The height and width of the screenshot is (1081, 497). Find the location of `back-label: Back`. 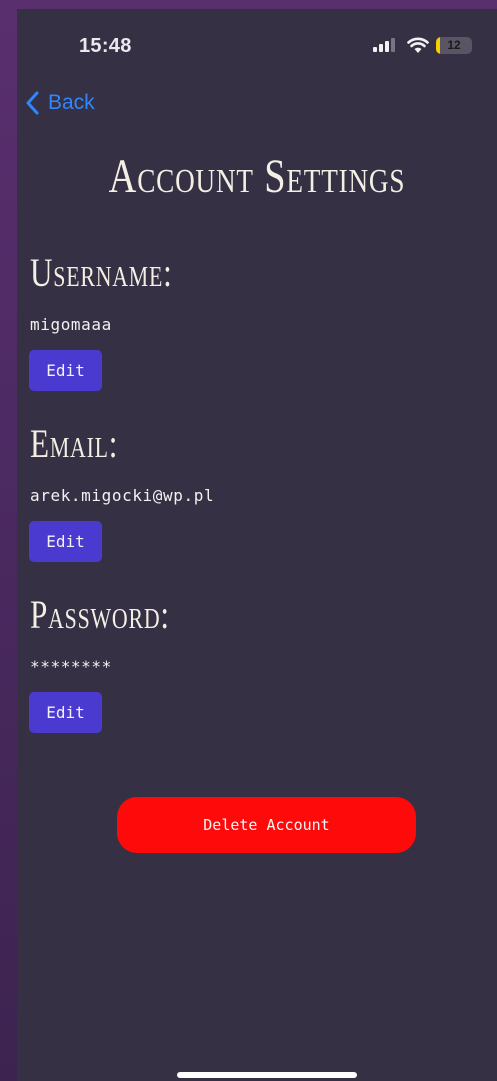

back-label: Back is located at coordinates (71, 102).